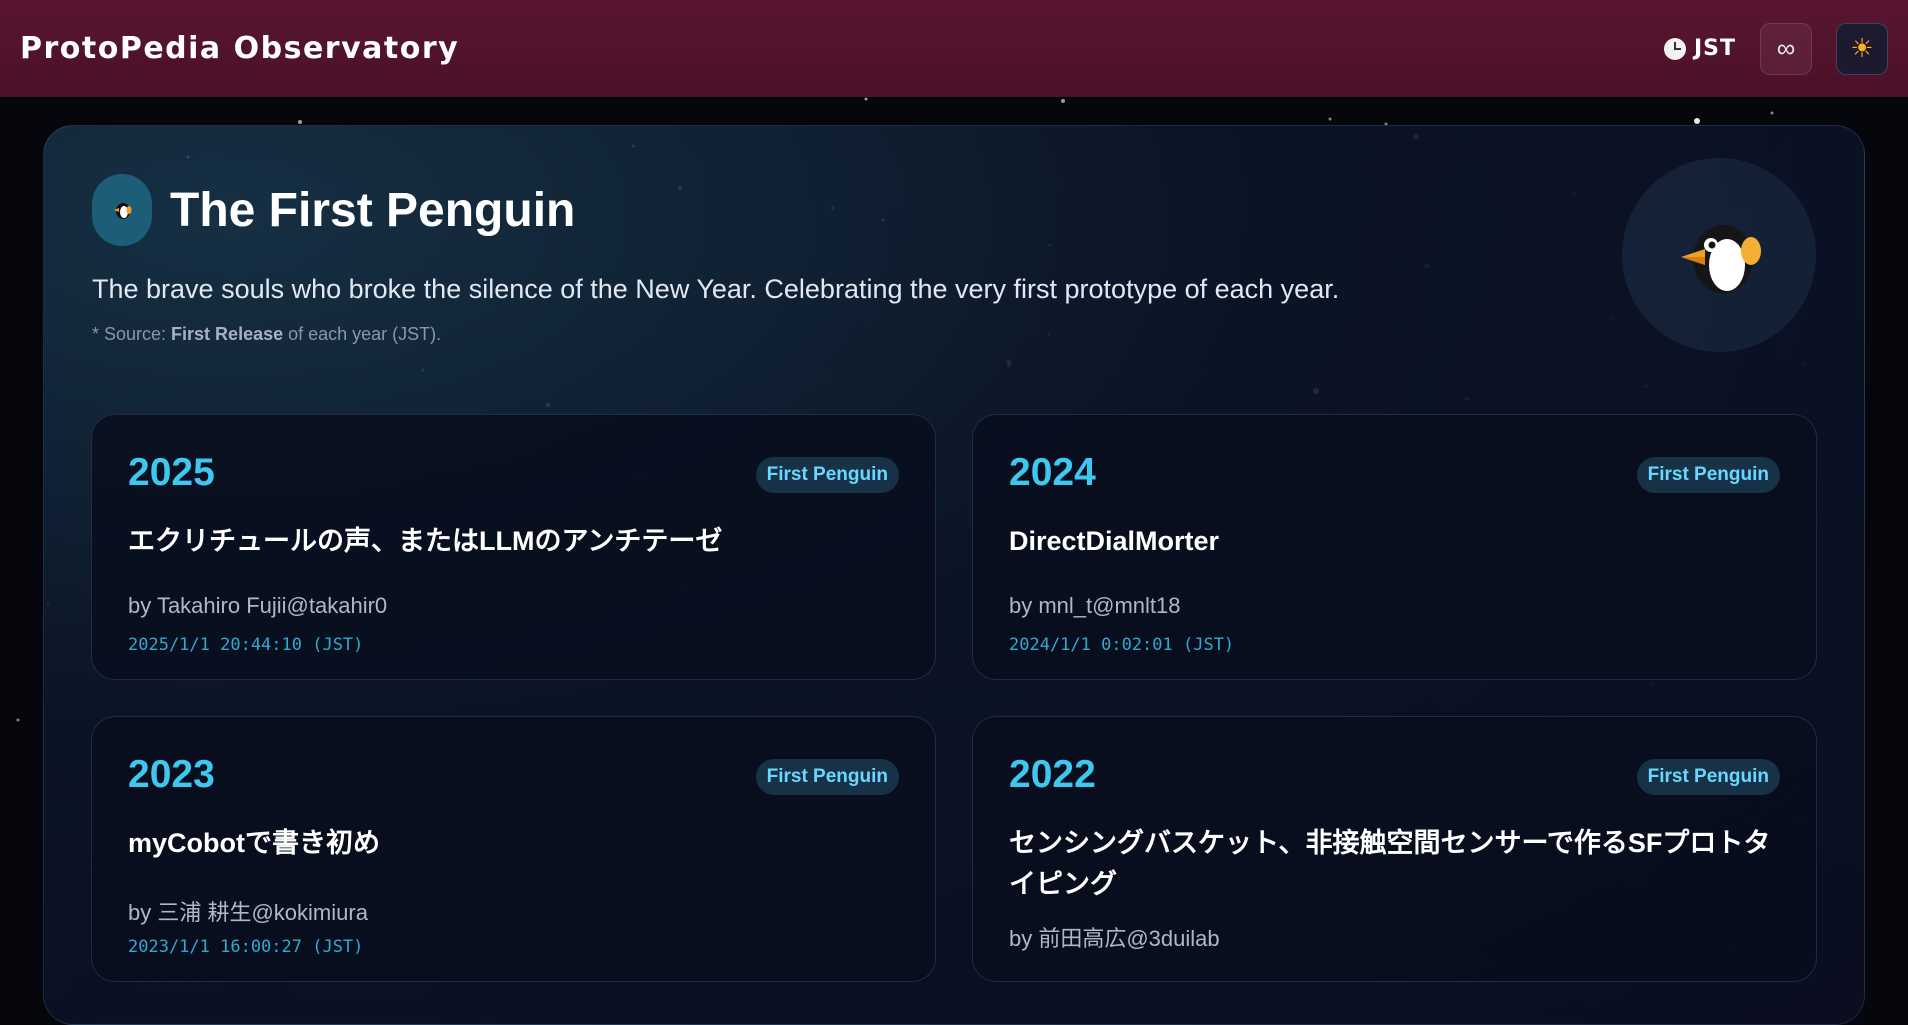 This screenshot has width=1908, height=1025. Describe the element at coordinates (171, 774) in the screenshot. I see `card-year: 2023` at that location.